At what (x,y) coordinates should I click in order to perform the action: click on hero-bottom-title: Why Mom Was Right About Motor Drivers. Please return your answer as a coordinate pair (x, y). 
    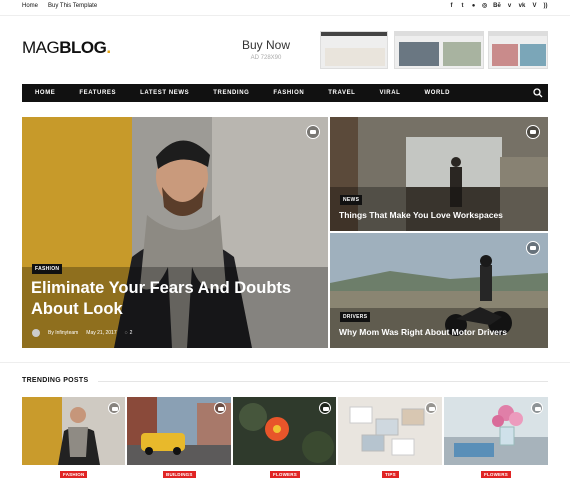
    Looking at the image, I should click on (423, 332).